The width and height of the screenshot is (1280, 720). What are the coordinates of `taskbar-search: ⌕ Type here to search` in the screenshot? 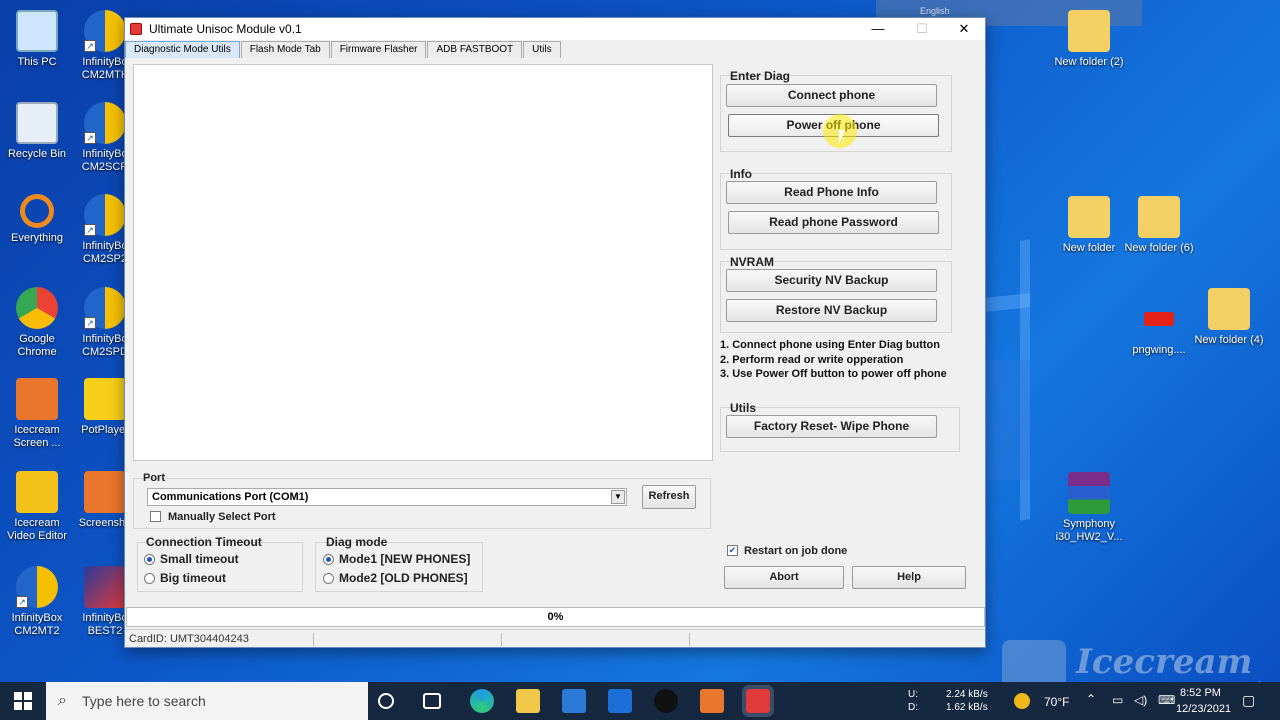 It's located at (207, 701).